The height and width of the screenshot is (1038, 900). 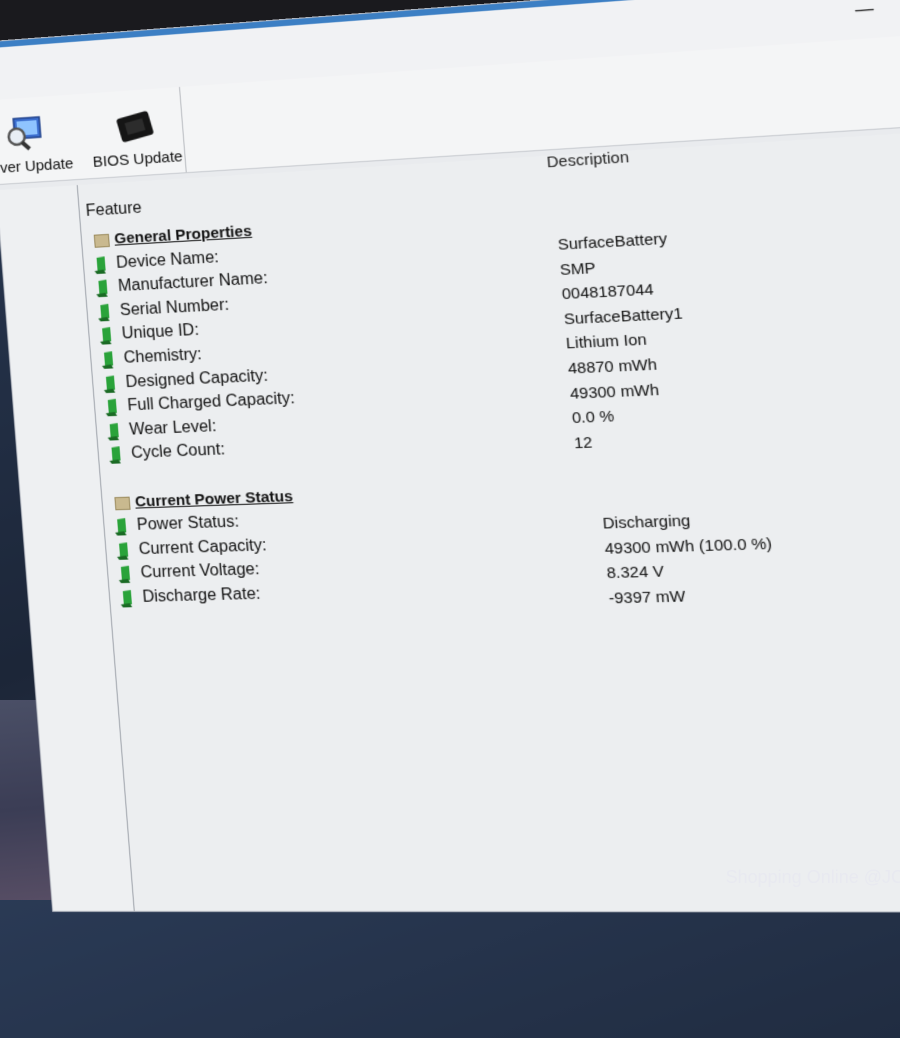 I want to click on driver-update-button: Driver Update, so click(x=38, y=145).